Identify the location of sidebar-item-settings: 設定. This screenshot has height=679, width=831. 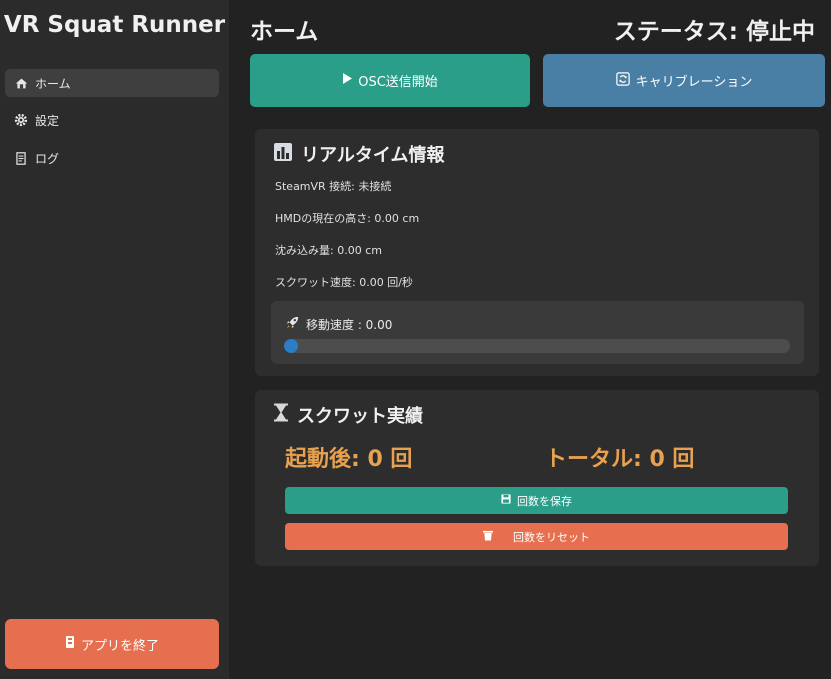
(112, 120).